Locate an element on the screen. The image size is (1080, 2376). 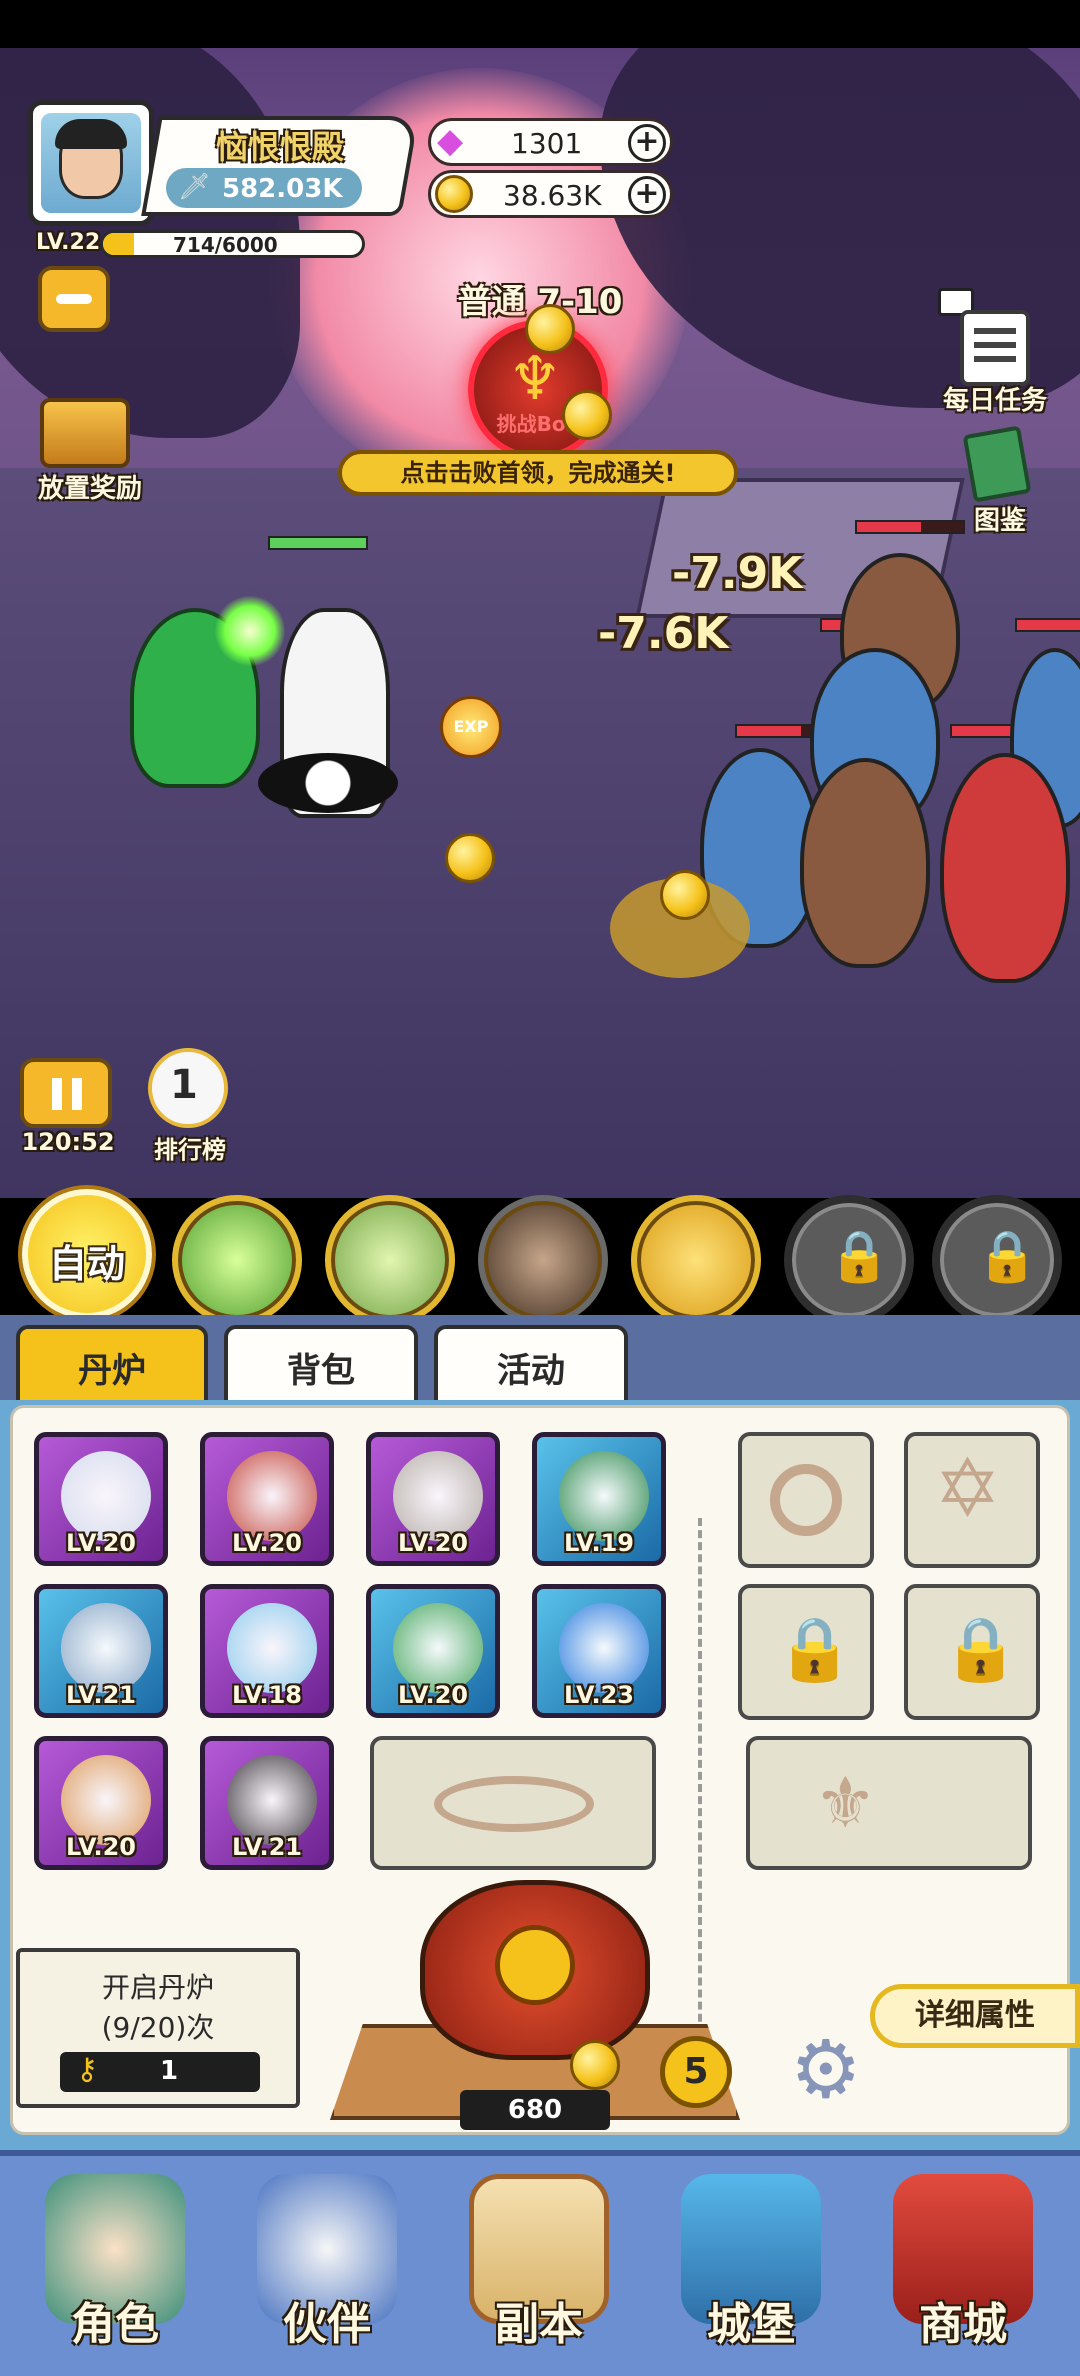
water-orb-icon is located at coordinates (604, 1648).